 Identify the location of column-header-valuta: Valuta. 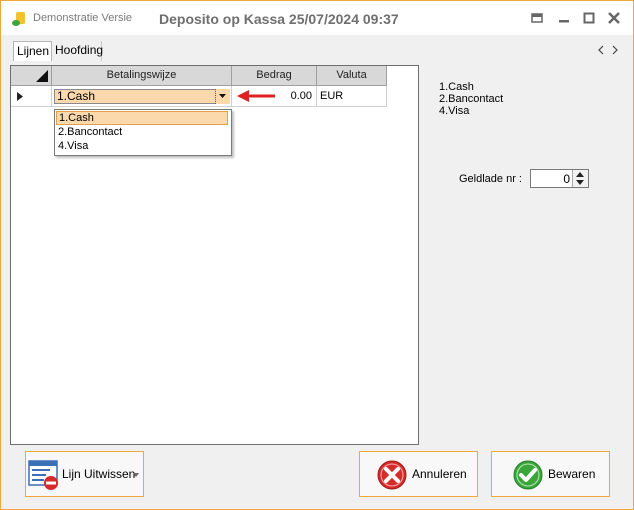
(352, 76).